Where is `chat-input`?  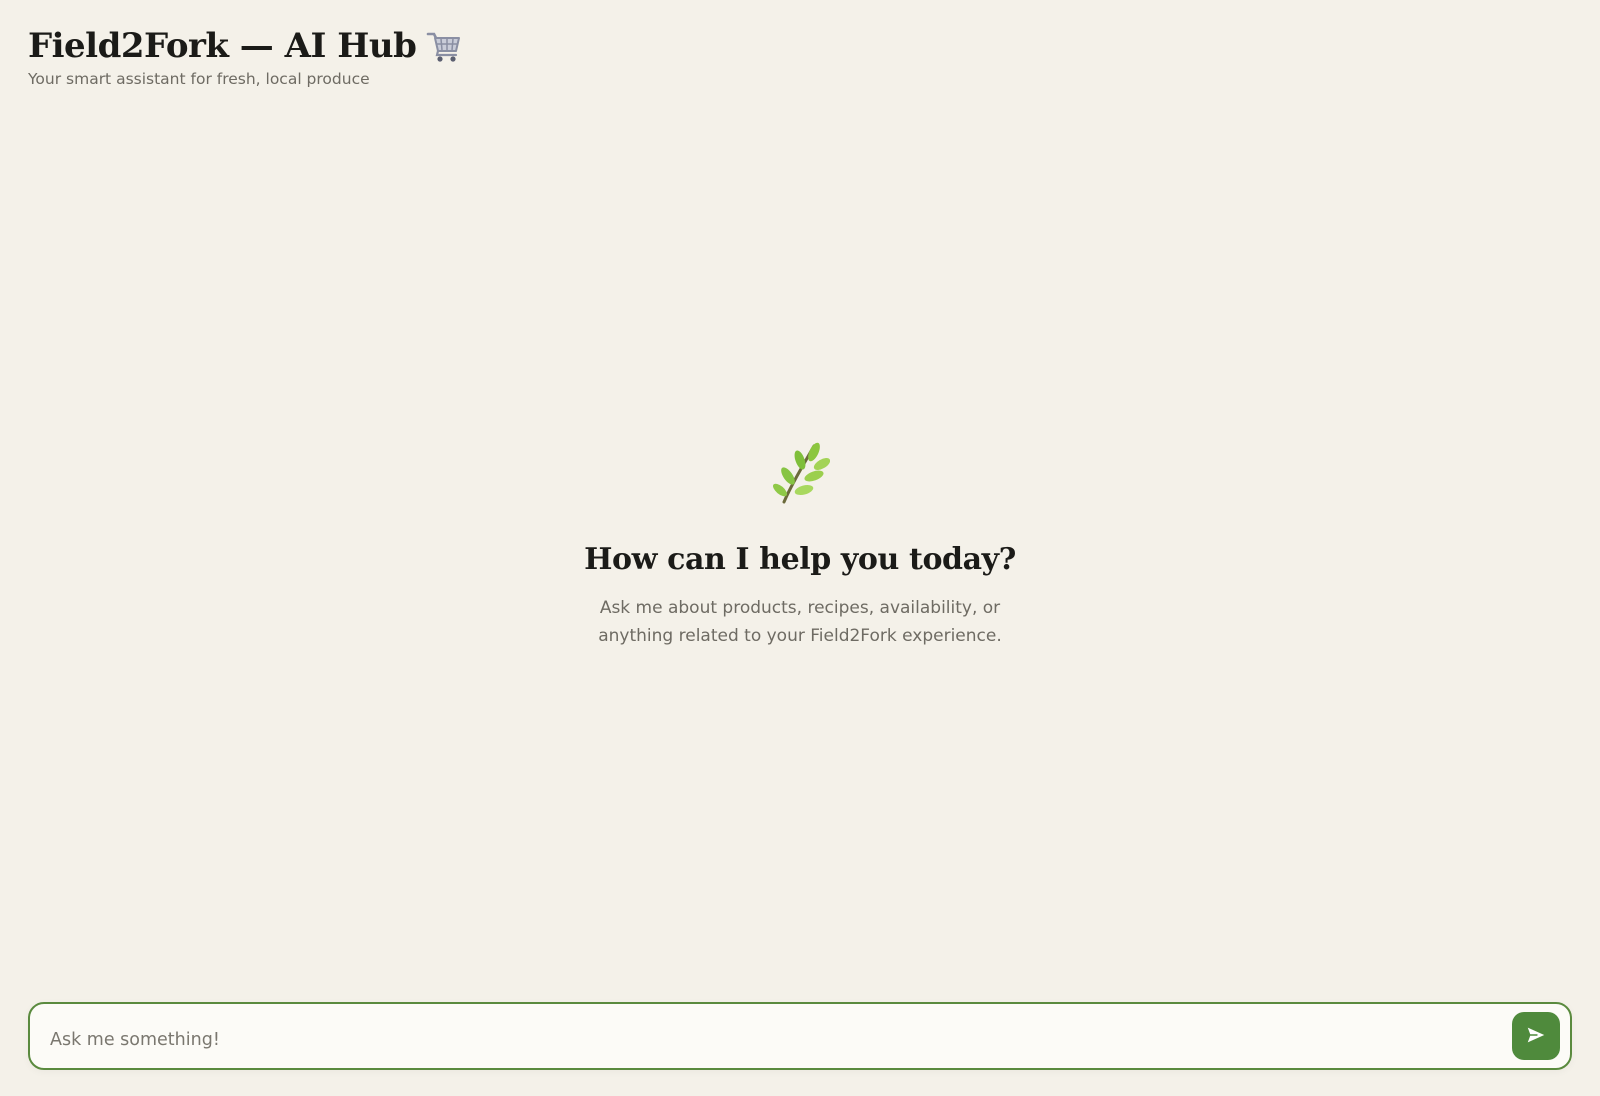
chat-input is located at coordinates (771, 1036).